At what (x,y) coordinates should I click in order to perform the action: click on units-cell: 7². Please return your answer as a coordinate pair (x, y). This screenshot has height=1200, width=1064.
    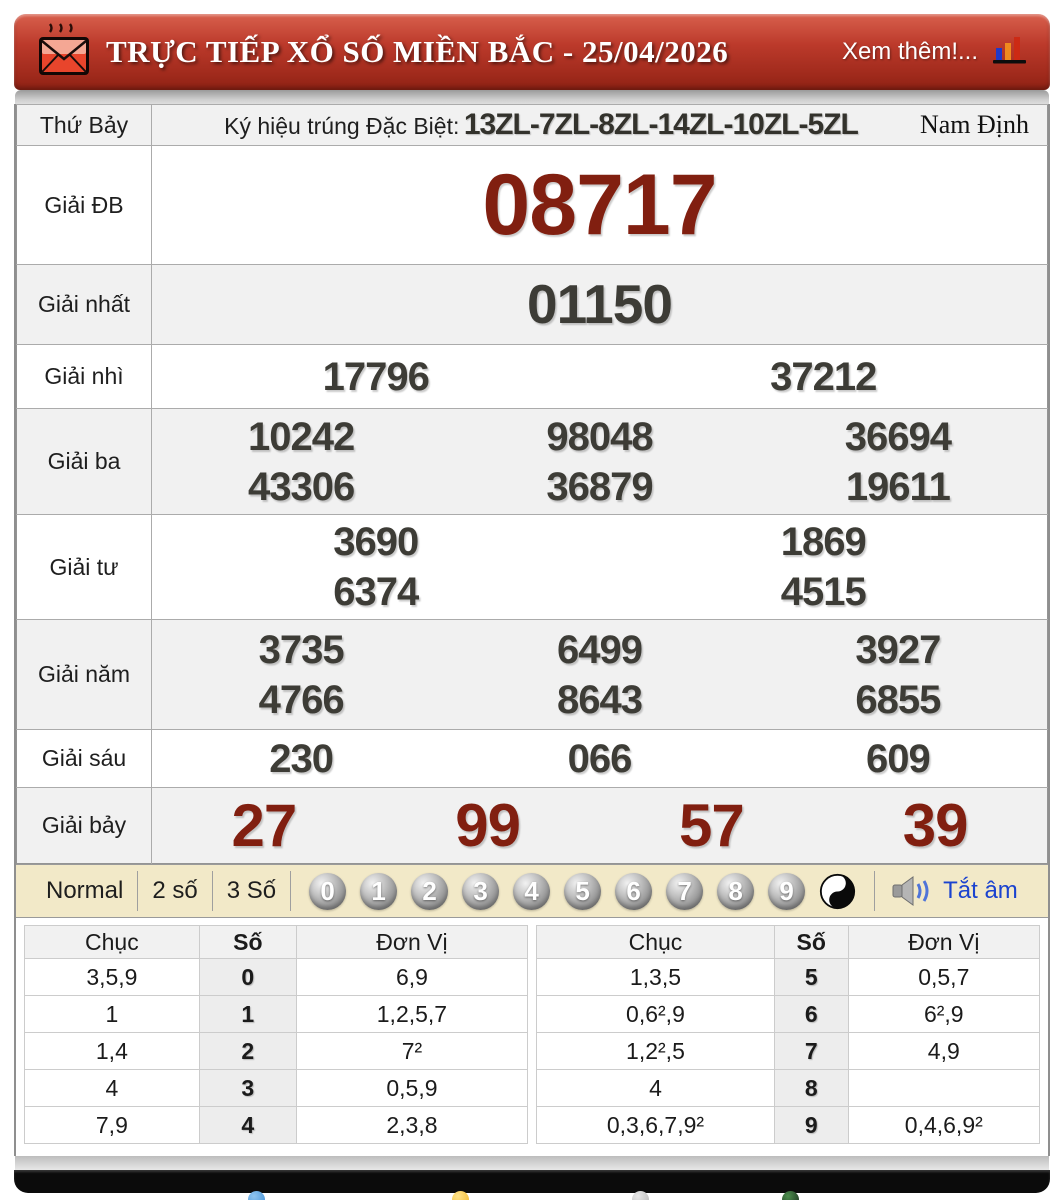
    Looking at the image, I should click on (412, 1051).